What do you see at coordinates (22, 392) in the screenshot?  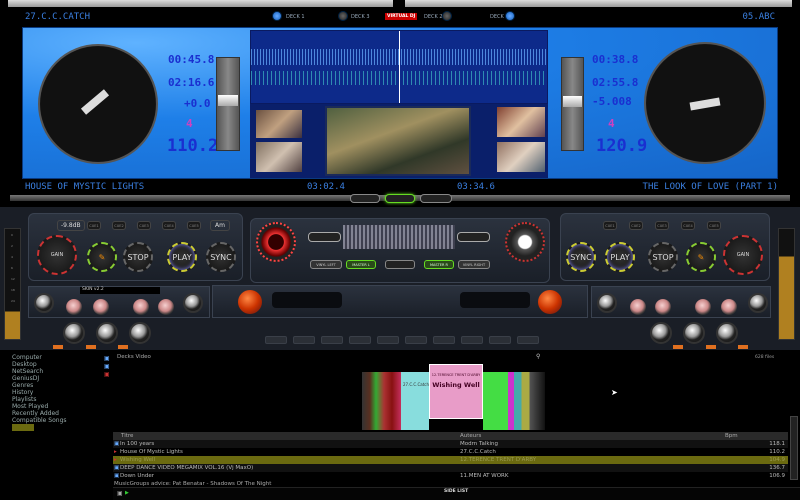 I see `tree-item-history: History` at bounding box center [22, 392].